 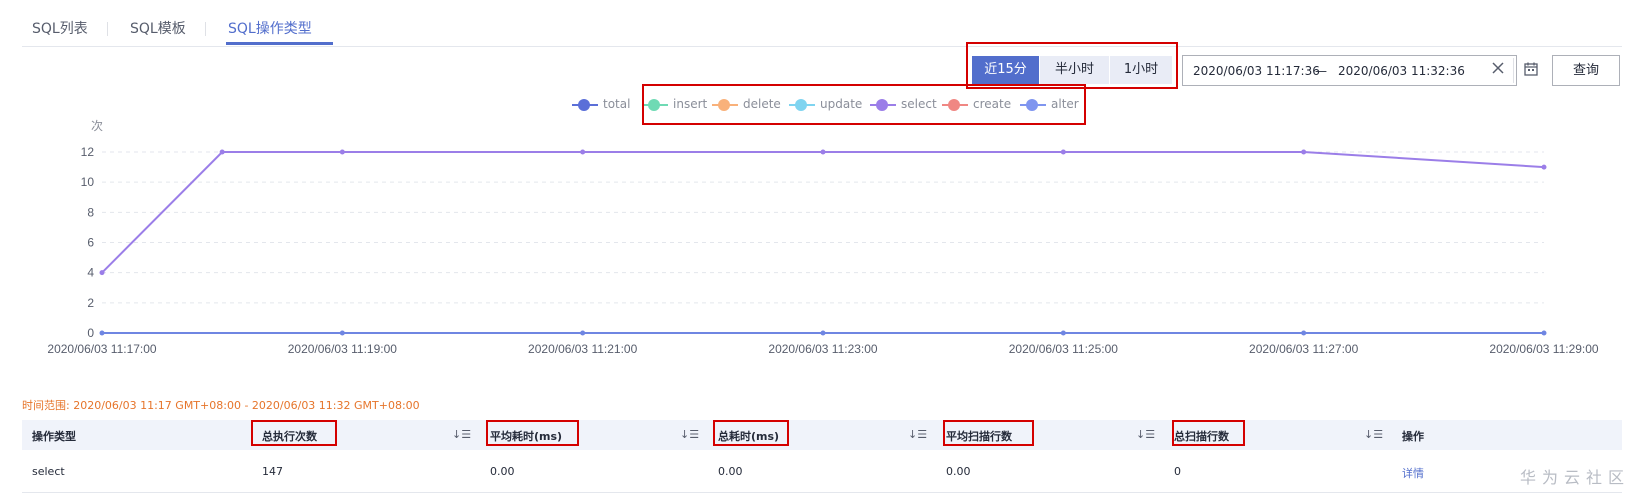 I want to click on watermark-text: 华为云社区, so click(x=1575, y=477).